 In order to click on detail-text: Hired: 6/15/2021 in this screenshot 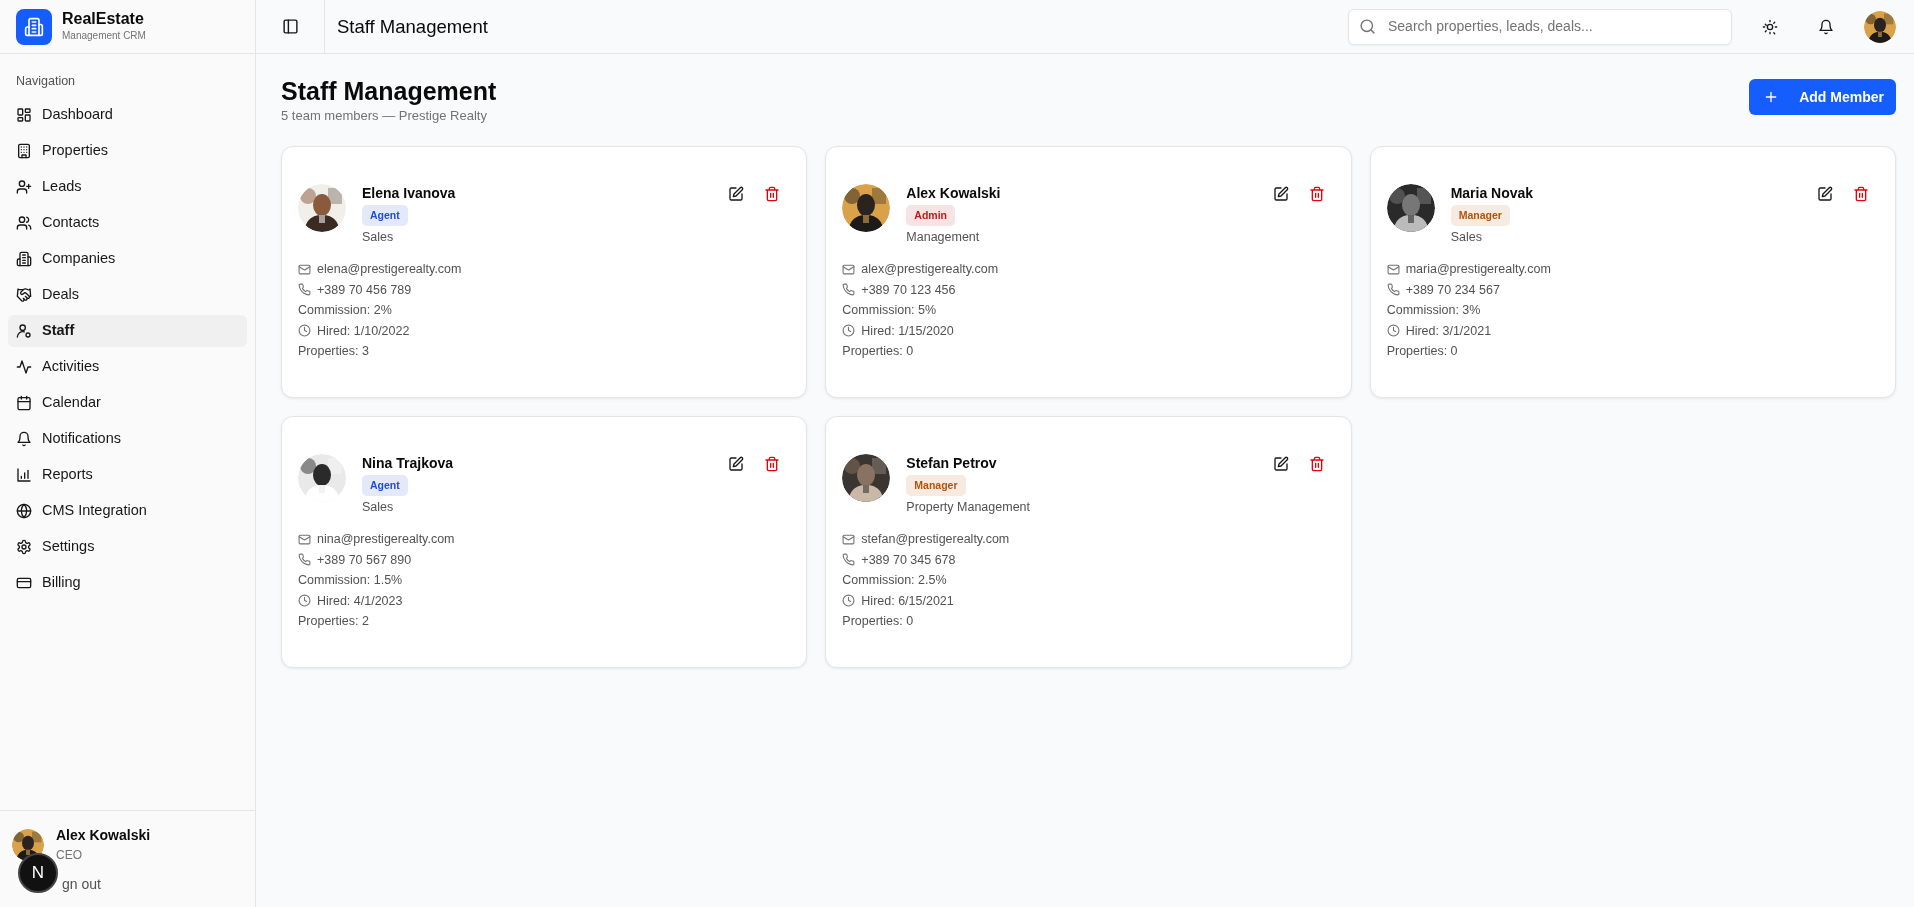, I will do `click(907, 601)`.